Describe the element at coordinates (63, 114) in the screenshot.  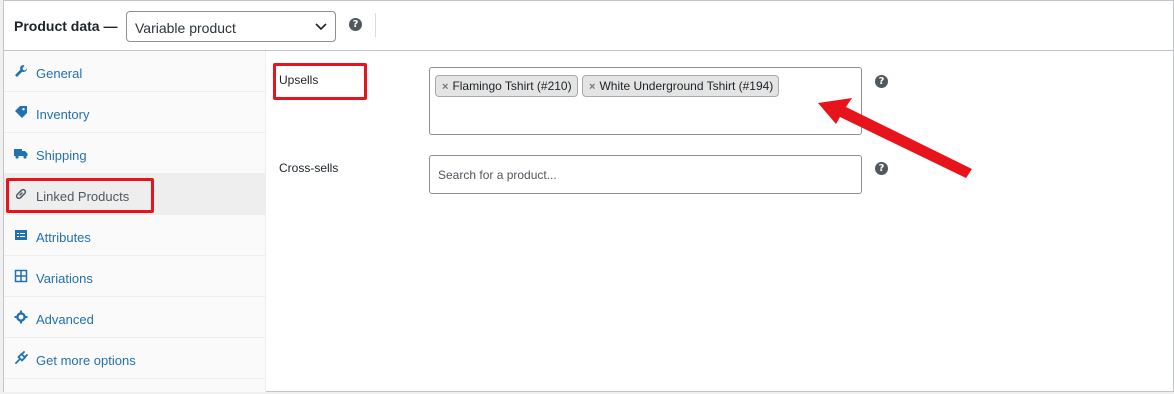
I see `tab-label: Inventory` at that location.